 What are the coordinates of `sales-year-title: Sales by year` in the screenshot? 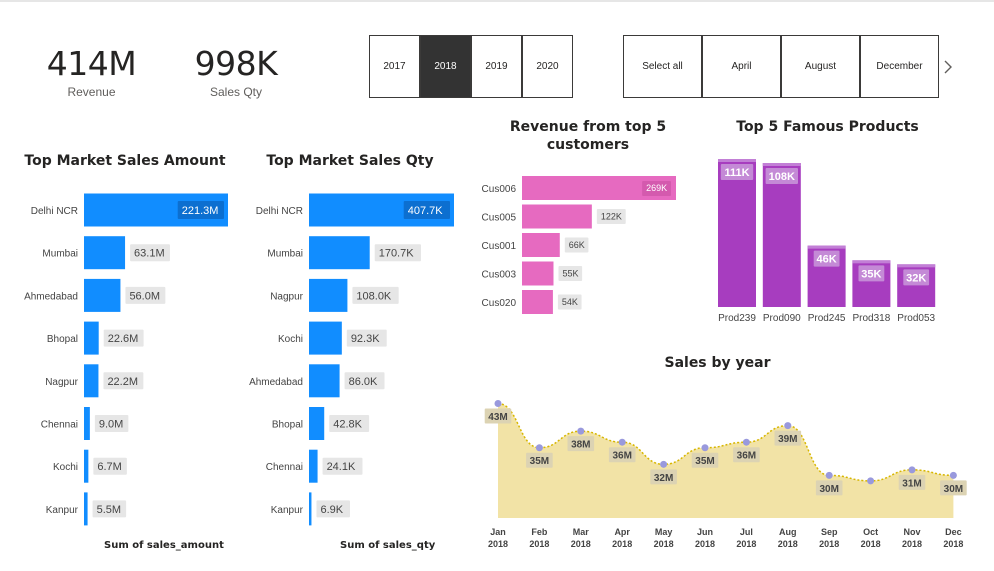 It's located at (717, 363).